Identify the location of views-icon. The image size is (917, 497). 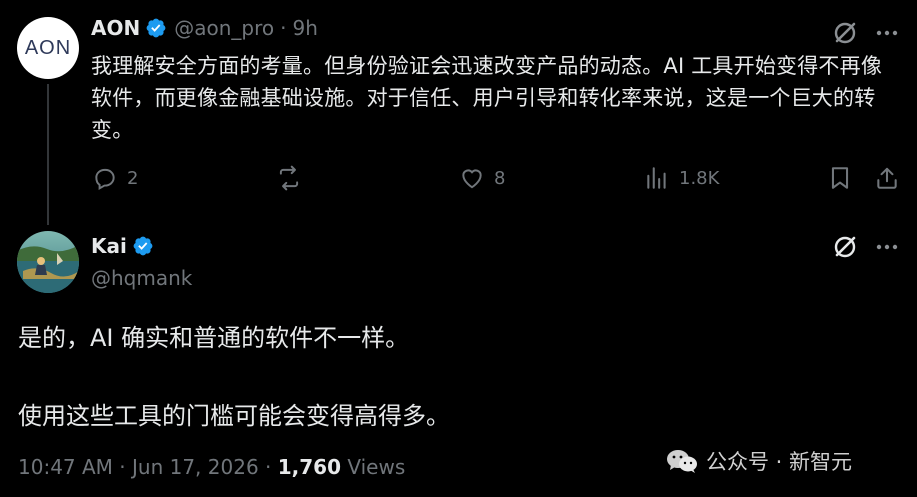
(656, 178).